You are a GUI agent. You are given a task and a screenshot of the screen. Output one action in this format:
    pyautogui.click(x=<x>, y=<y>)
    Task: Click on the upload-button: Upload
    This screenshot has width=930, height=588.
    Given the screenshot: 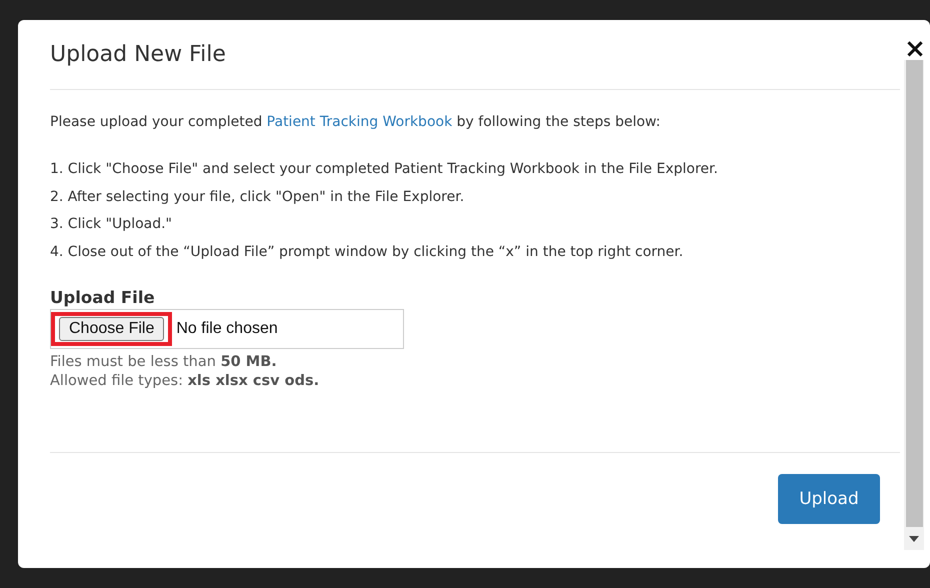 What is the action you would take?
    pyautogui.click(x=829, y=499)
    